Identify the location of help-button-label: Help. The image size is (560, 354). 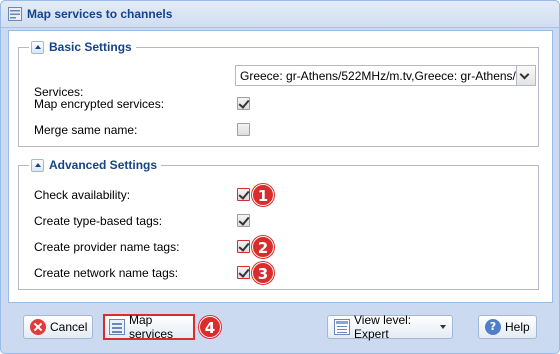
(517, 327).